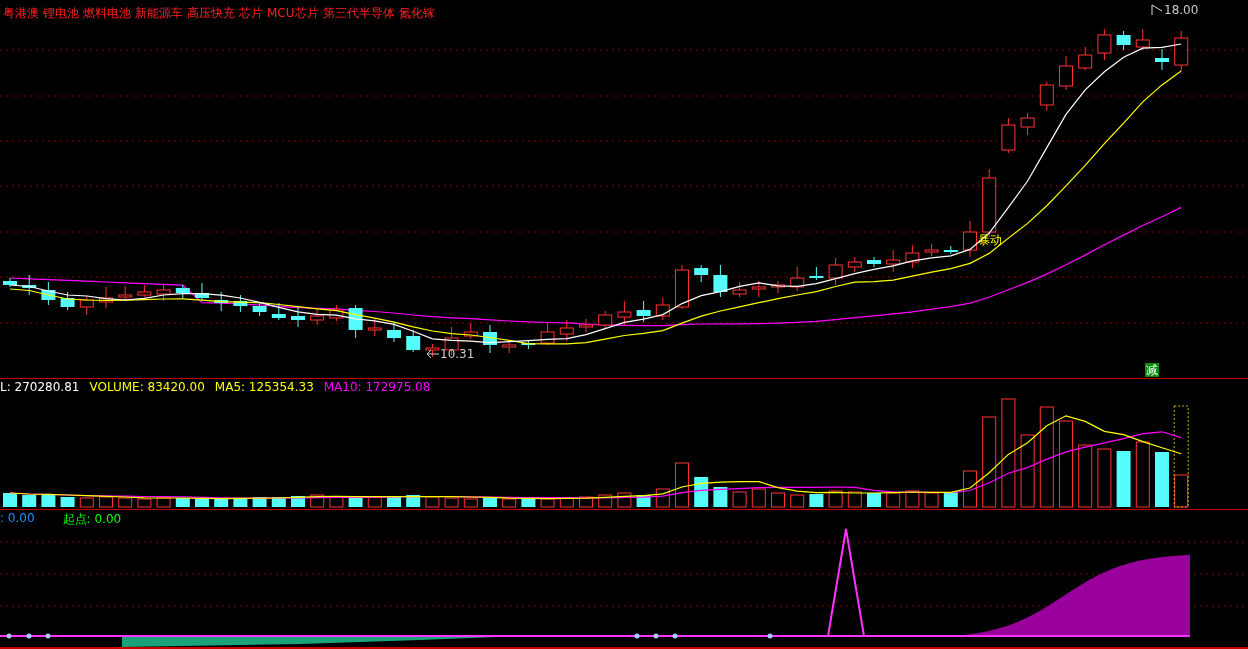 Image resolution: width=1248 pixels, height=649 pixels. I want to click on indicator-reading: L: 270280.81, so click(40, 387).